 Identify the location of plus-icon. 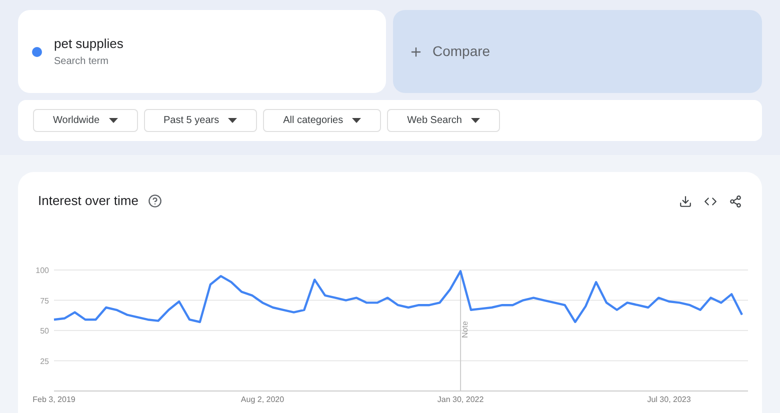
(415, 51).